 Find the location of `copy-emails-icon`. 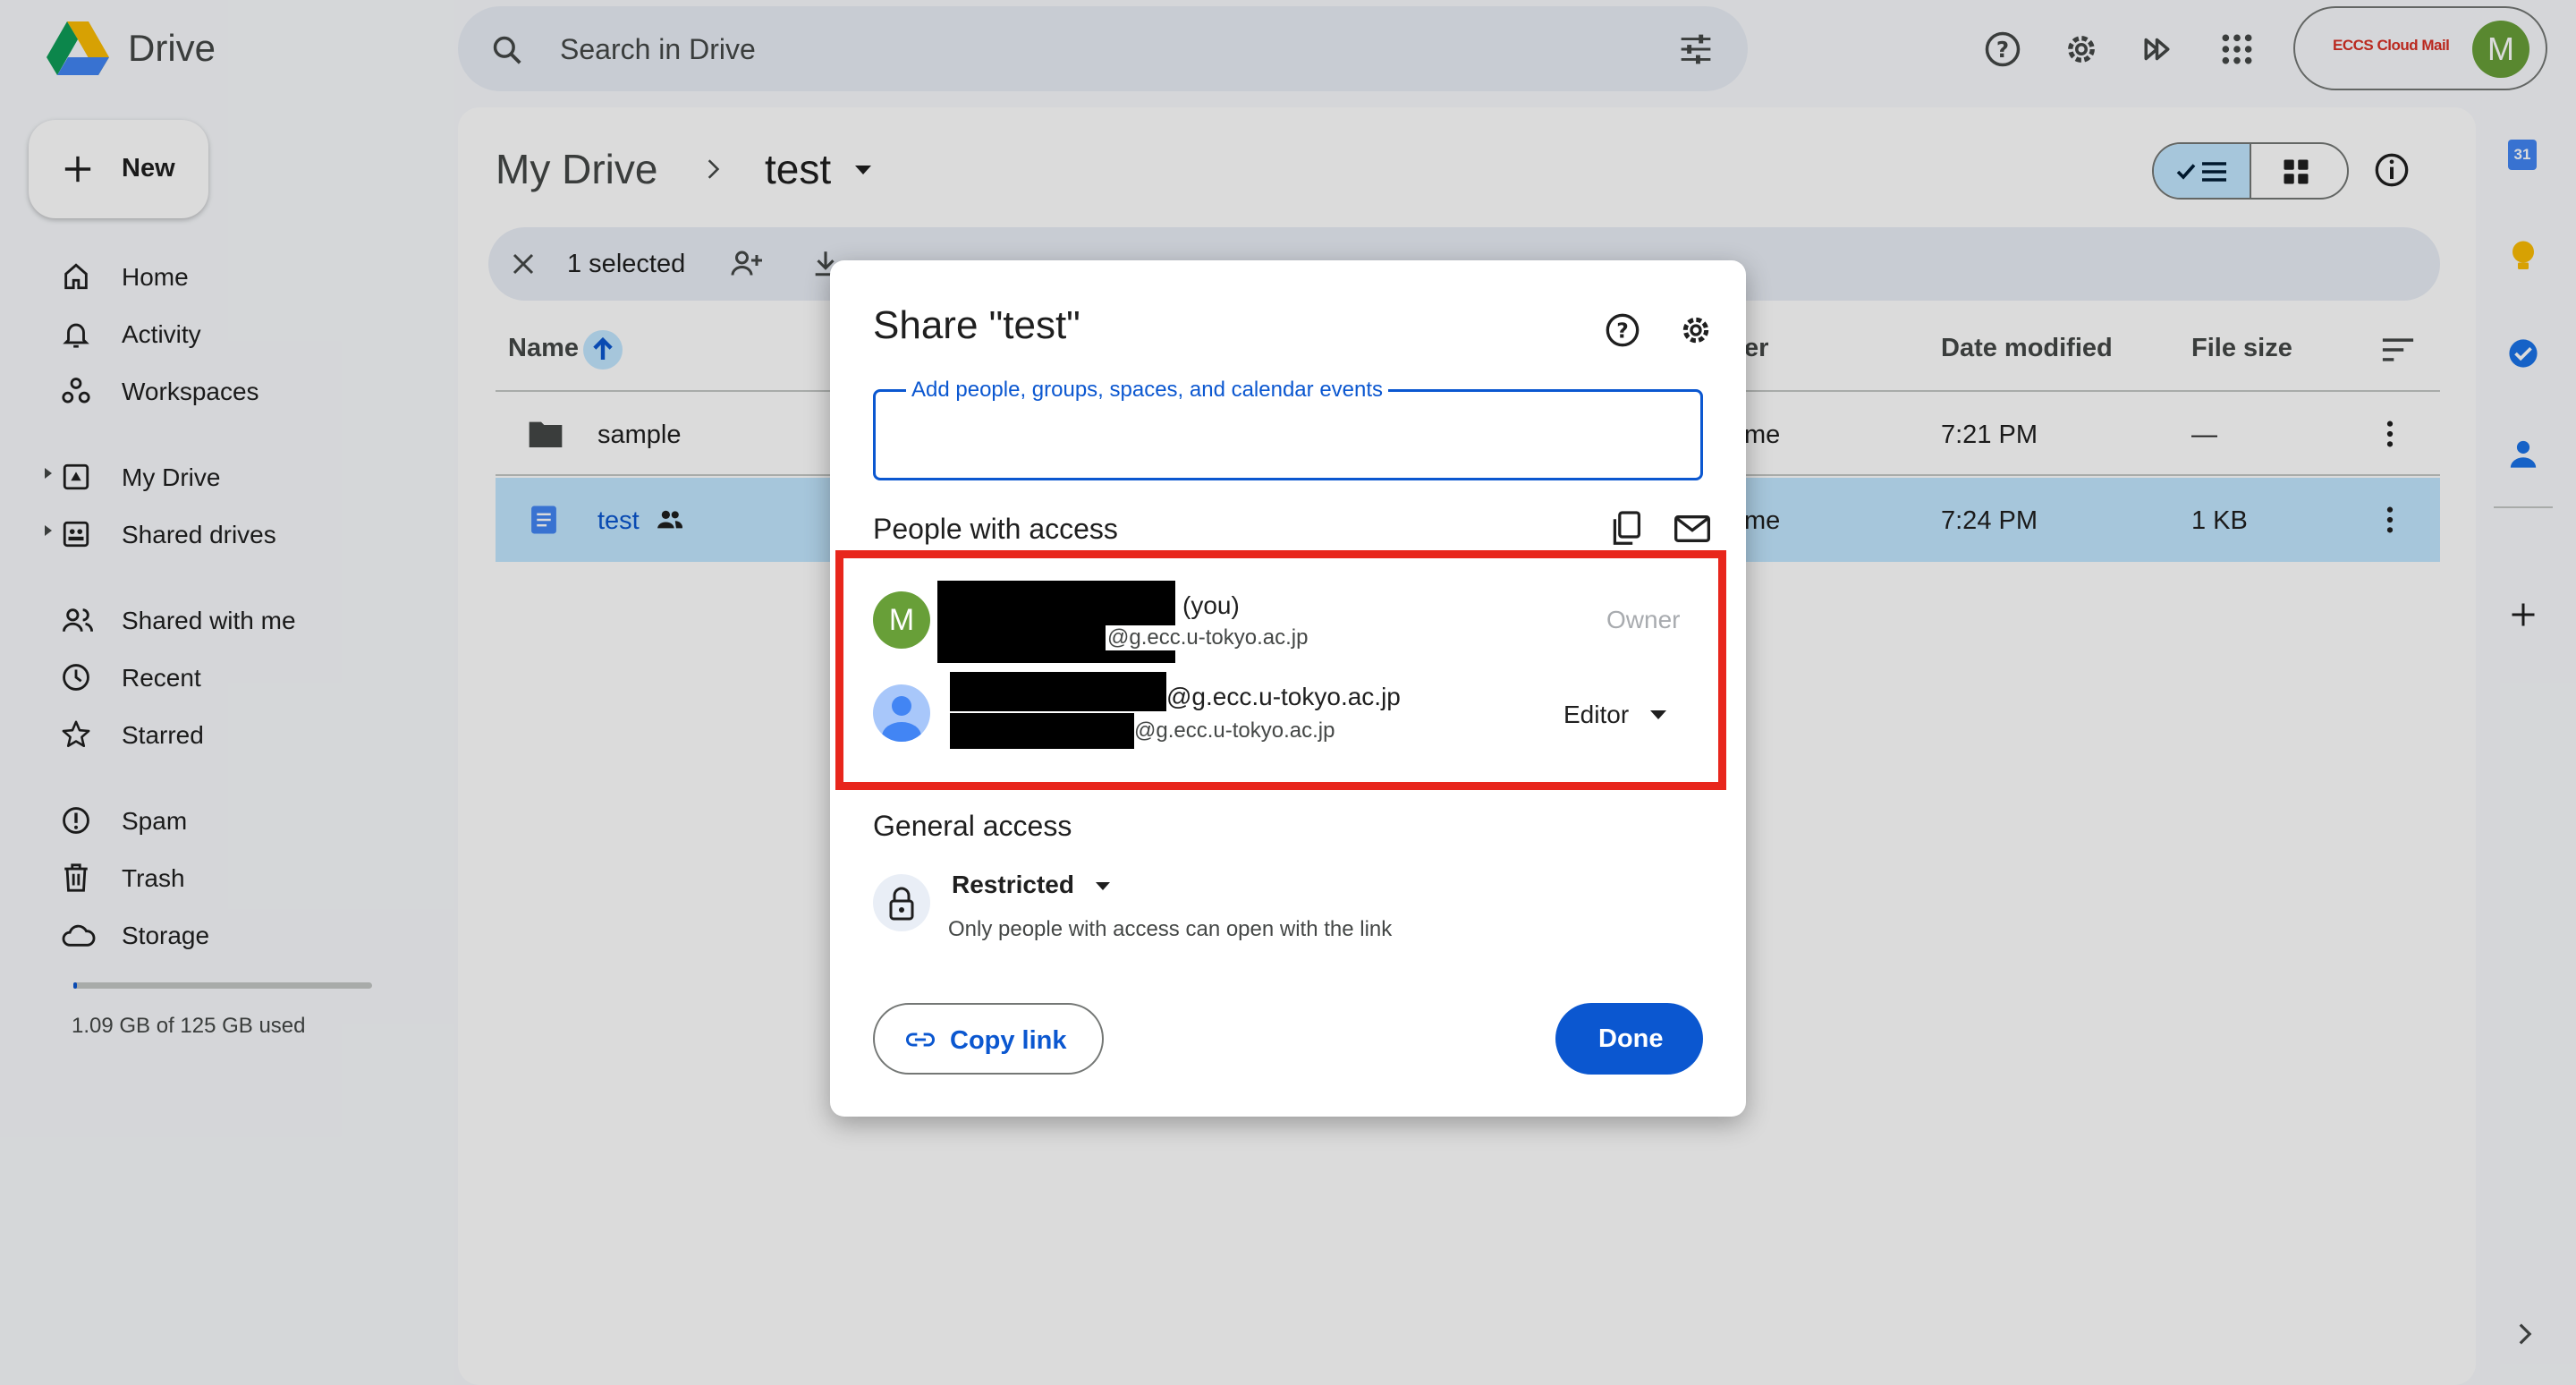

copy-emails-icon is located at coordinates (1626, 529).